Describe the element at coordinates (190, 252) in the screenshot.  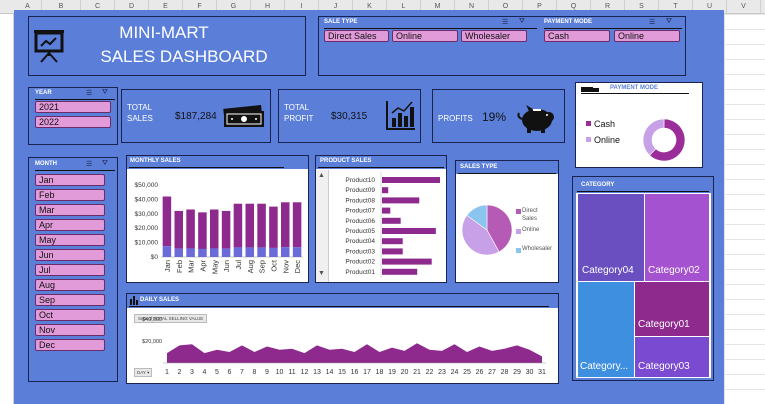
I see `bar-lower-mar` at that location.